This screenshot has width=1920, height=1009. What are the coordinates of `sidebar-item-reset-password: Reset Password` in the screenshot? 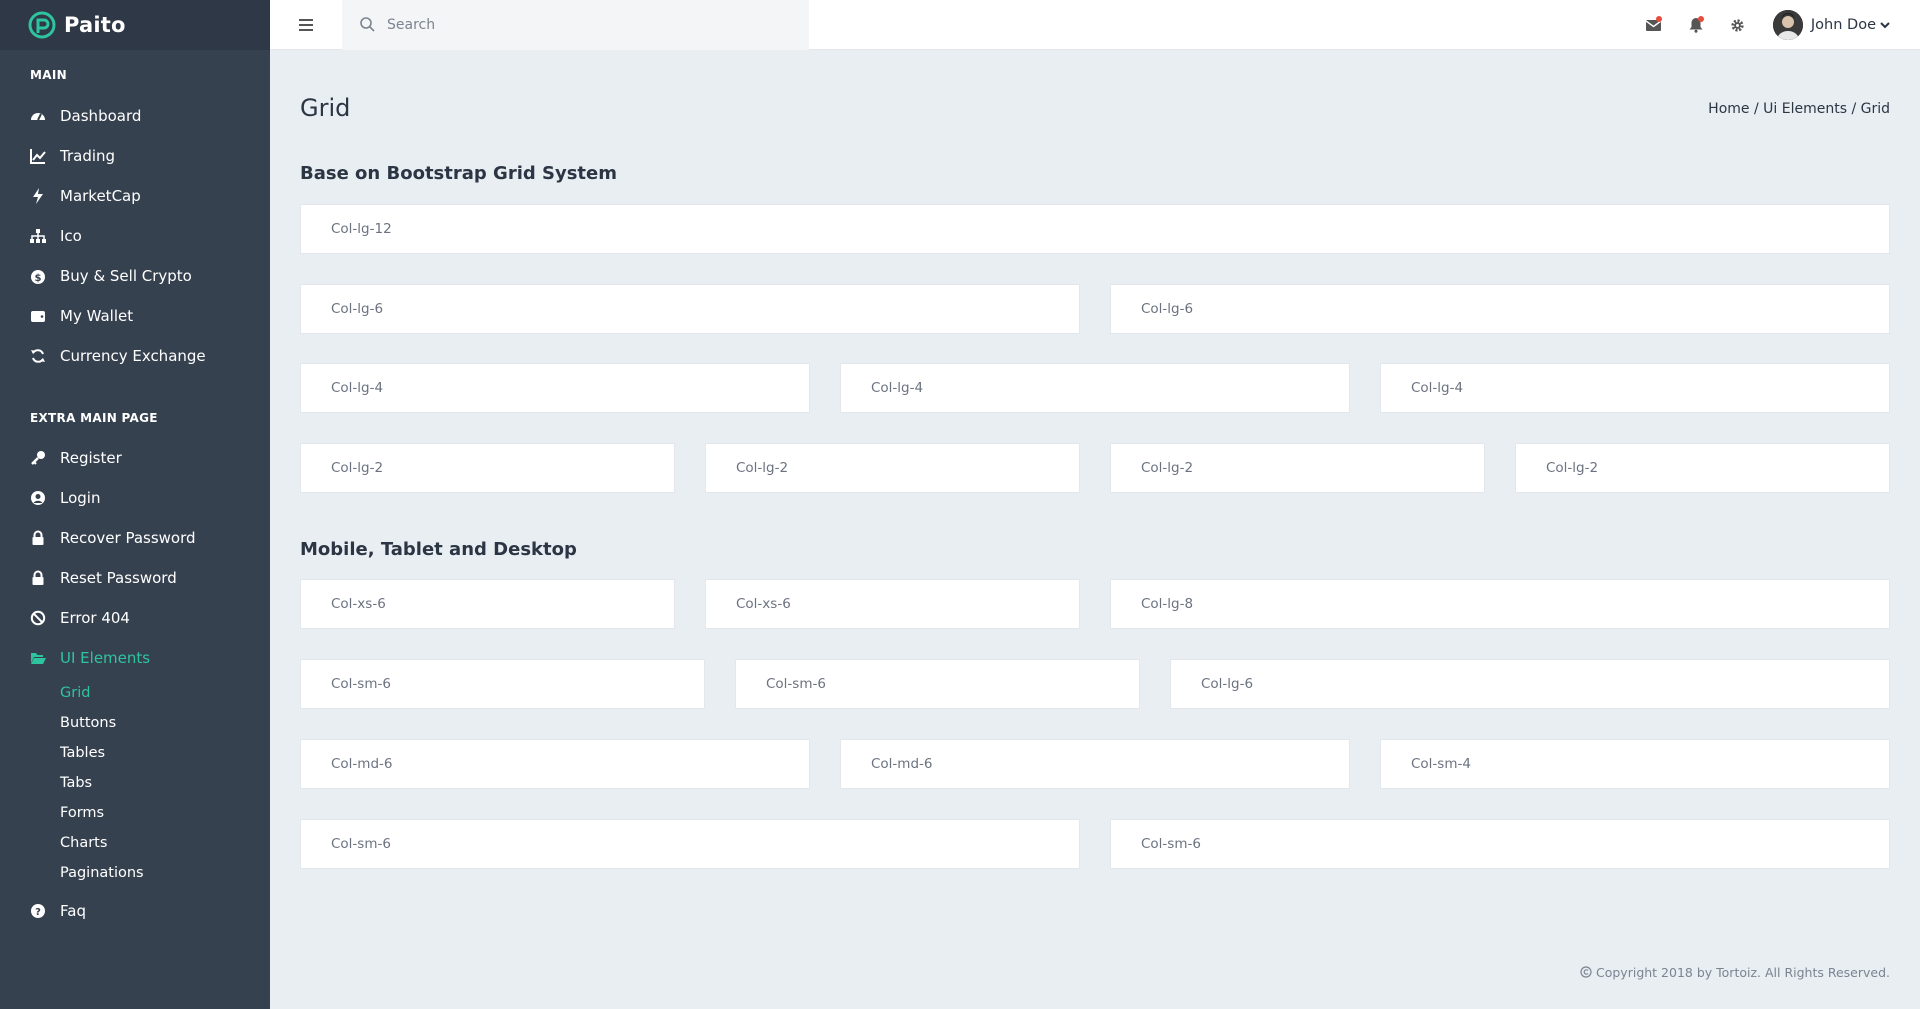 It's located at (135, 578).